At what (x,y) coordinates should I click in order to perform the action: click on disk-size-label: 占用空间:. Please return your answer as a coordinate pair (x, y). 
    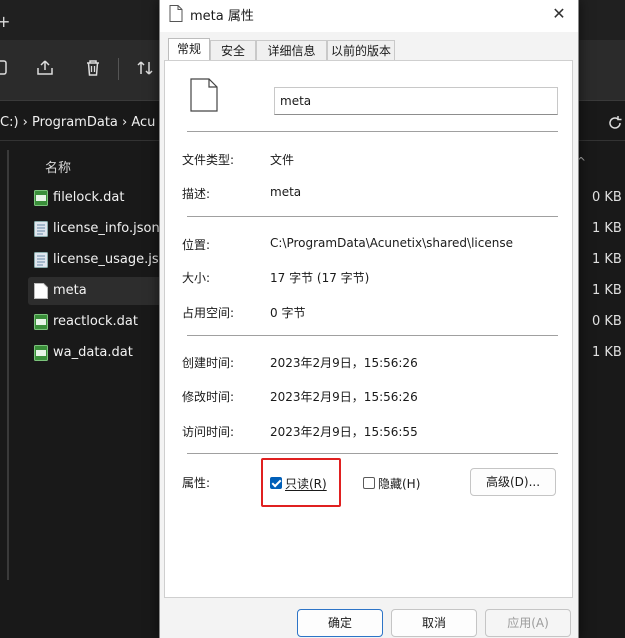
    Looking at the image, I should click on (208, 313).